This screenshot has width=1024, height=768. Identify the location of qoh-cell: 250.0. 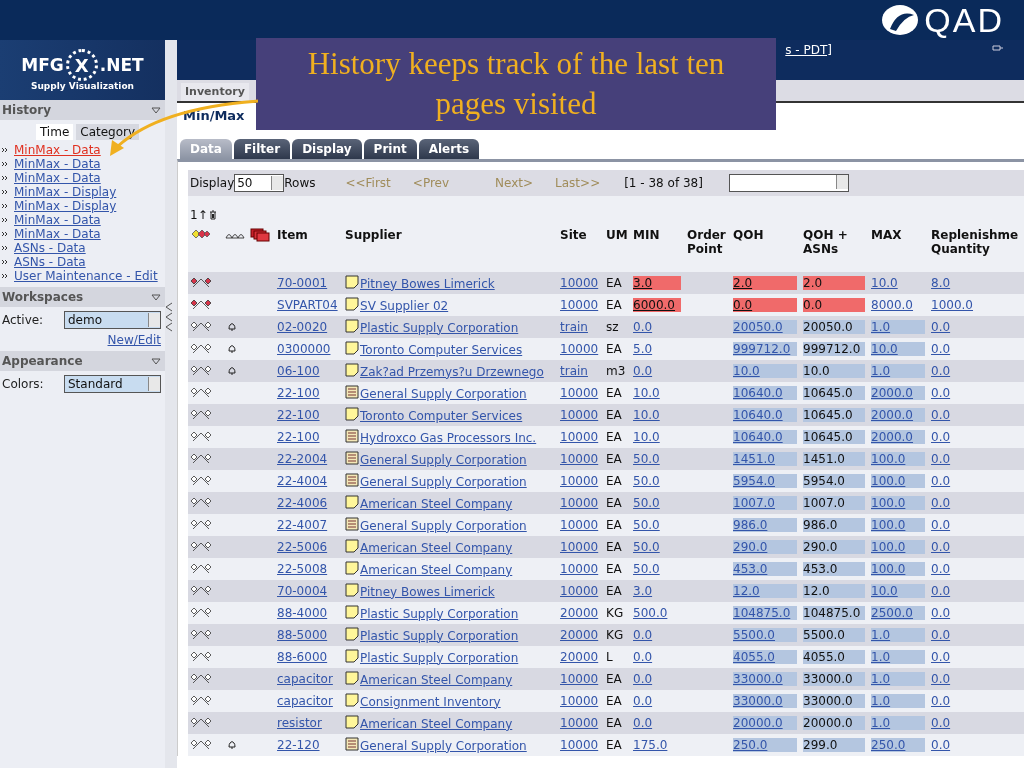
(765, 745).